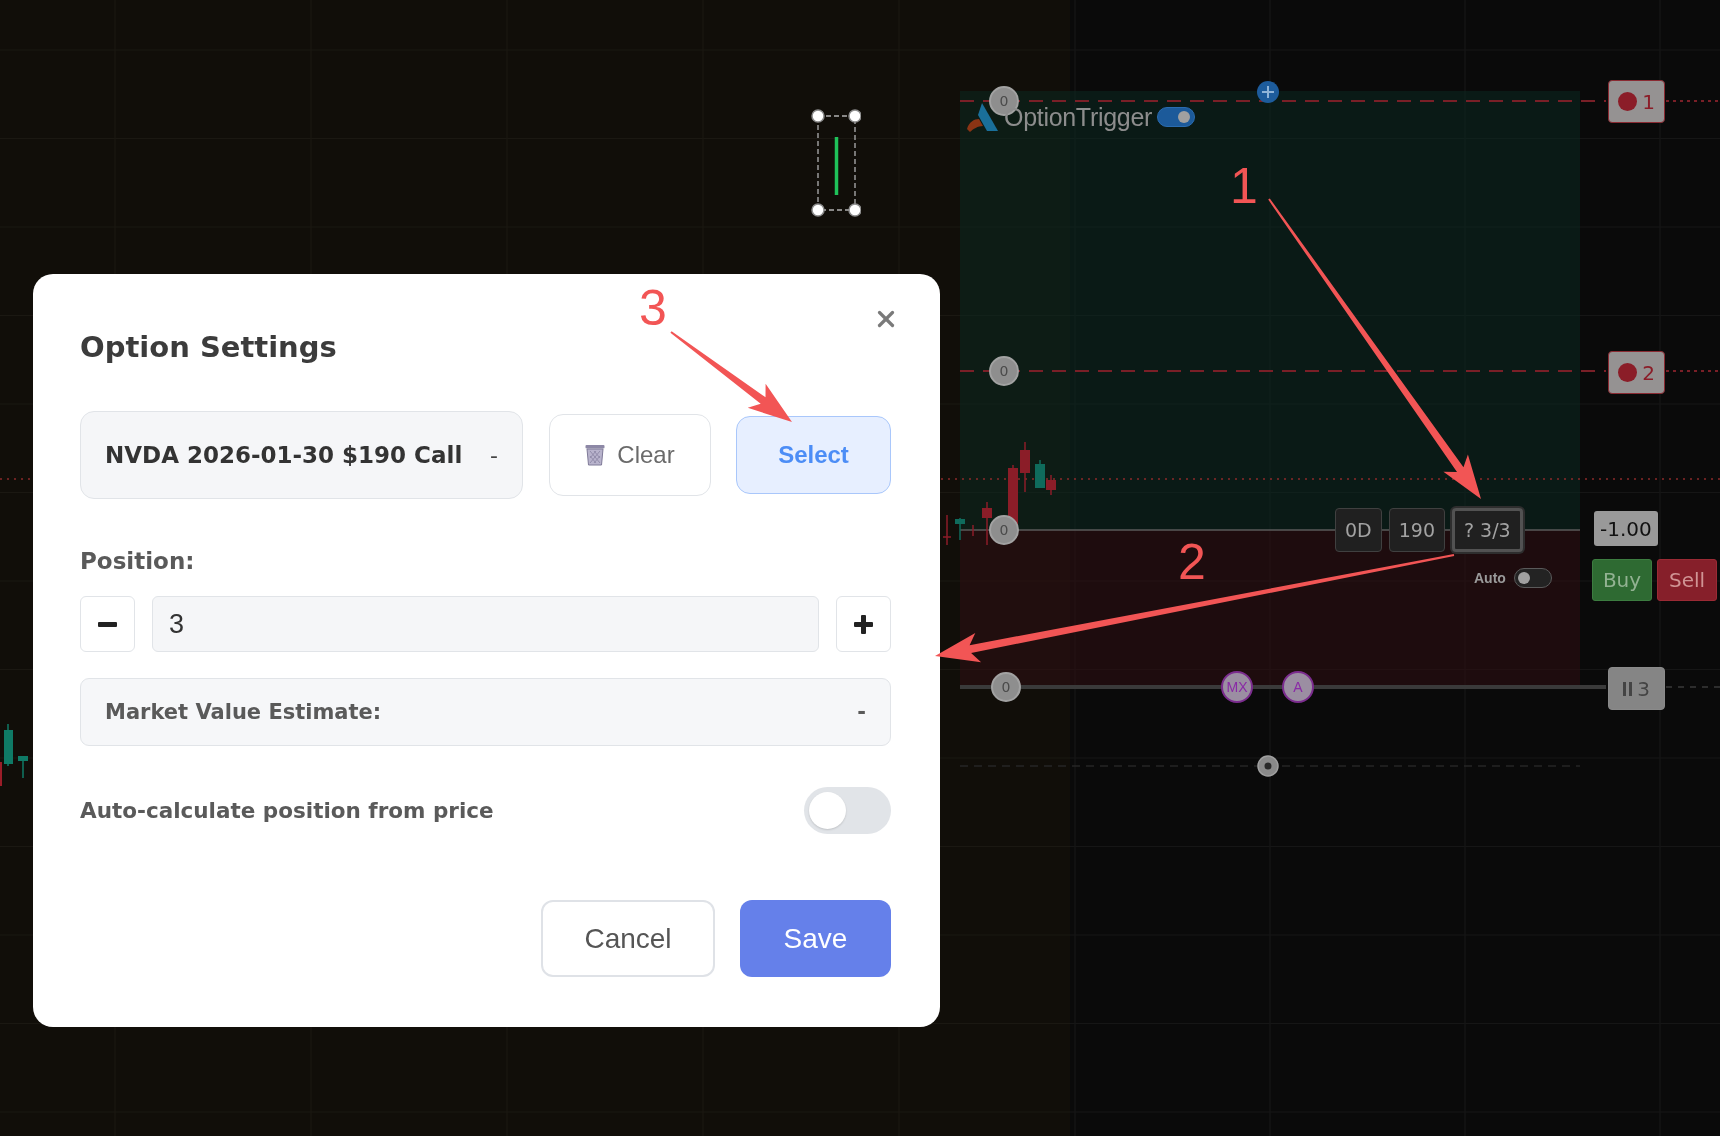  What do you see at coordinates (208, 347) in the screenshot?
I see `dialog-title: Option Settings` at bounding box center [208, 347].